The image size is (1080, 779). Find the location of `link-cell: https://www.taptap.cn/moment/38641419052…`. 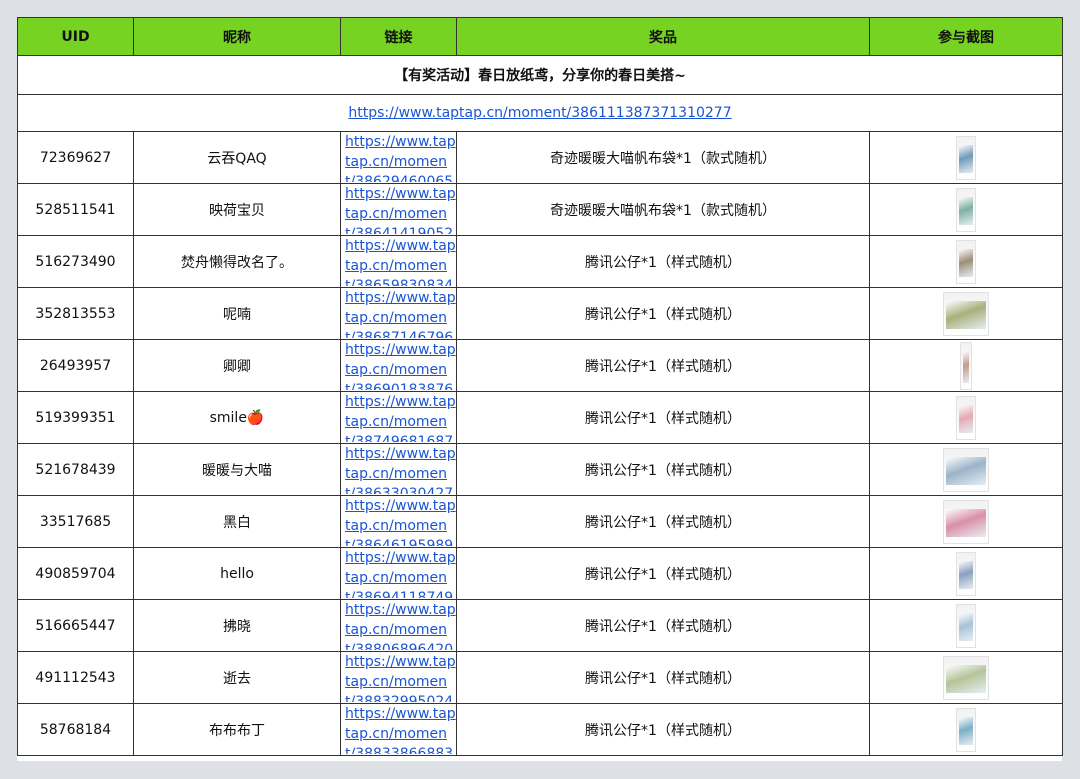

link-cell: https://www.taptap.cn/moment/38641419052… is located at coordinates (398, 209).